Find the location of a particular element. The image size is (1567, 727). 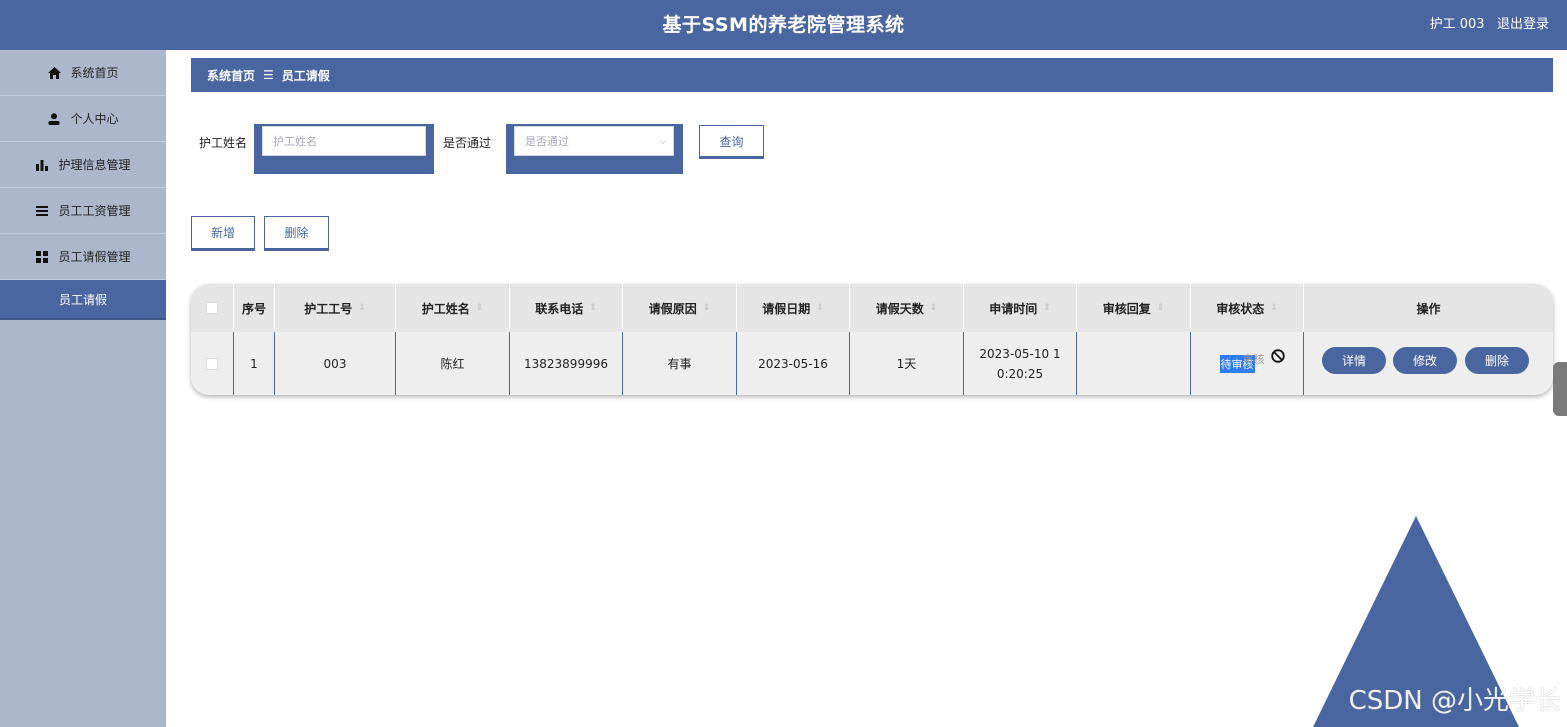

col-reply-label: 审核回复 is located at coordinates (1126, 308).